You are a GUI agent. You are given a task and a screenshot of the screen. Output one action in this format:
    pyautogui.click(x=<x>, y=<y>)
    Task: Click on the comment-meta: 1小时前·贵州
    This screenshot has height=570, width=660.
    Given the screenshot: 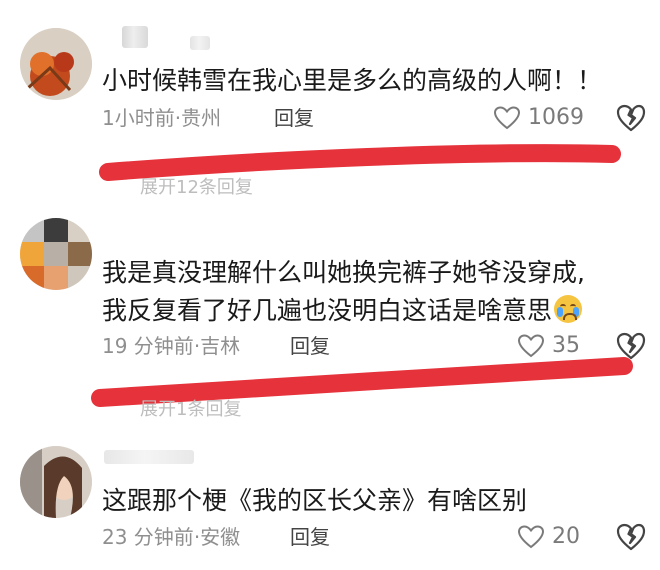 What is the action you would take?
    pyautogui.click(x=161, y=118)
    